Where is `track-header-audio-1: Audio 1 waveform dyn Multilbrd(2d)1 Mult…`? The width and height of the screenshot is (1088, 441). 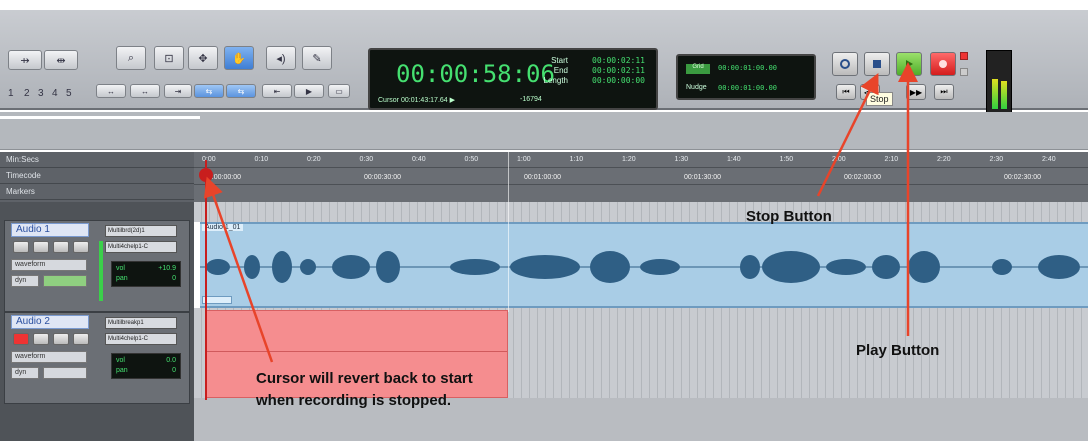
track-header-audio-1: Audio 1 waveform dyn Multilbrd(2d)1 Mult… is located at coordinates (97, 266).